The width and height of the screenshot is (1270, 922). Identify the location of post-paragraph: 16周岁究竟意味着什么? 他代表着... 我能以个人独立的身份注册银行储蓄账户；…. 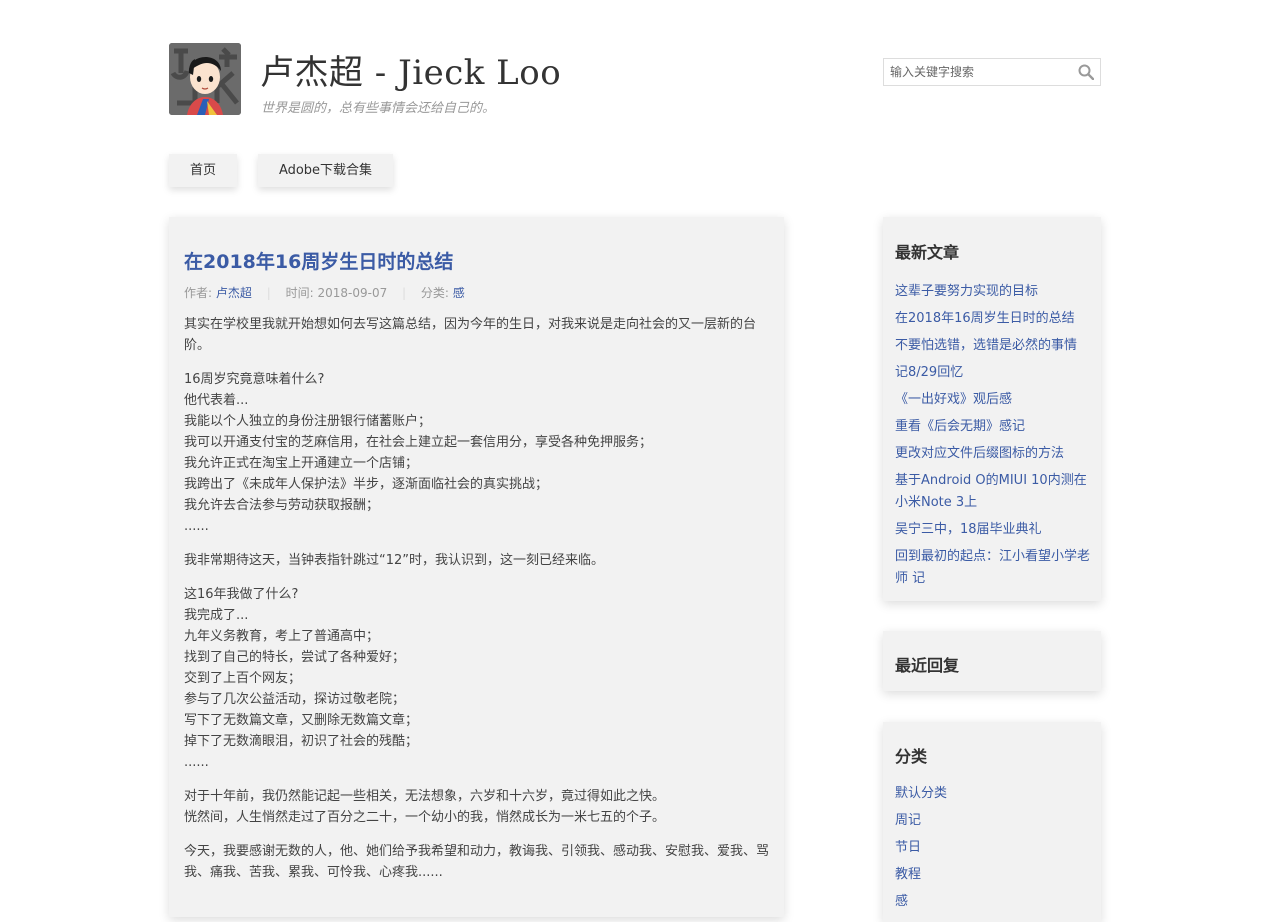
(418, 453).